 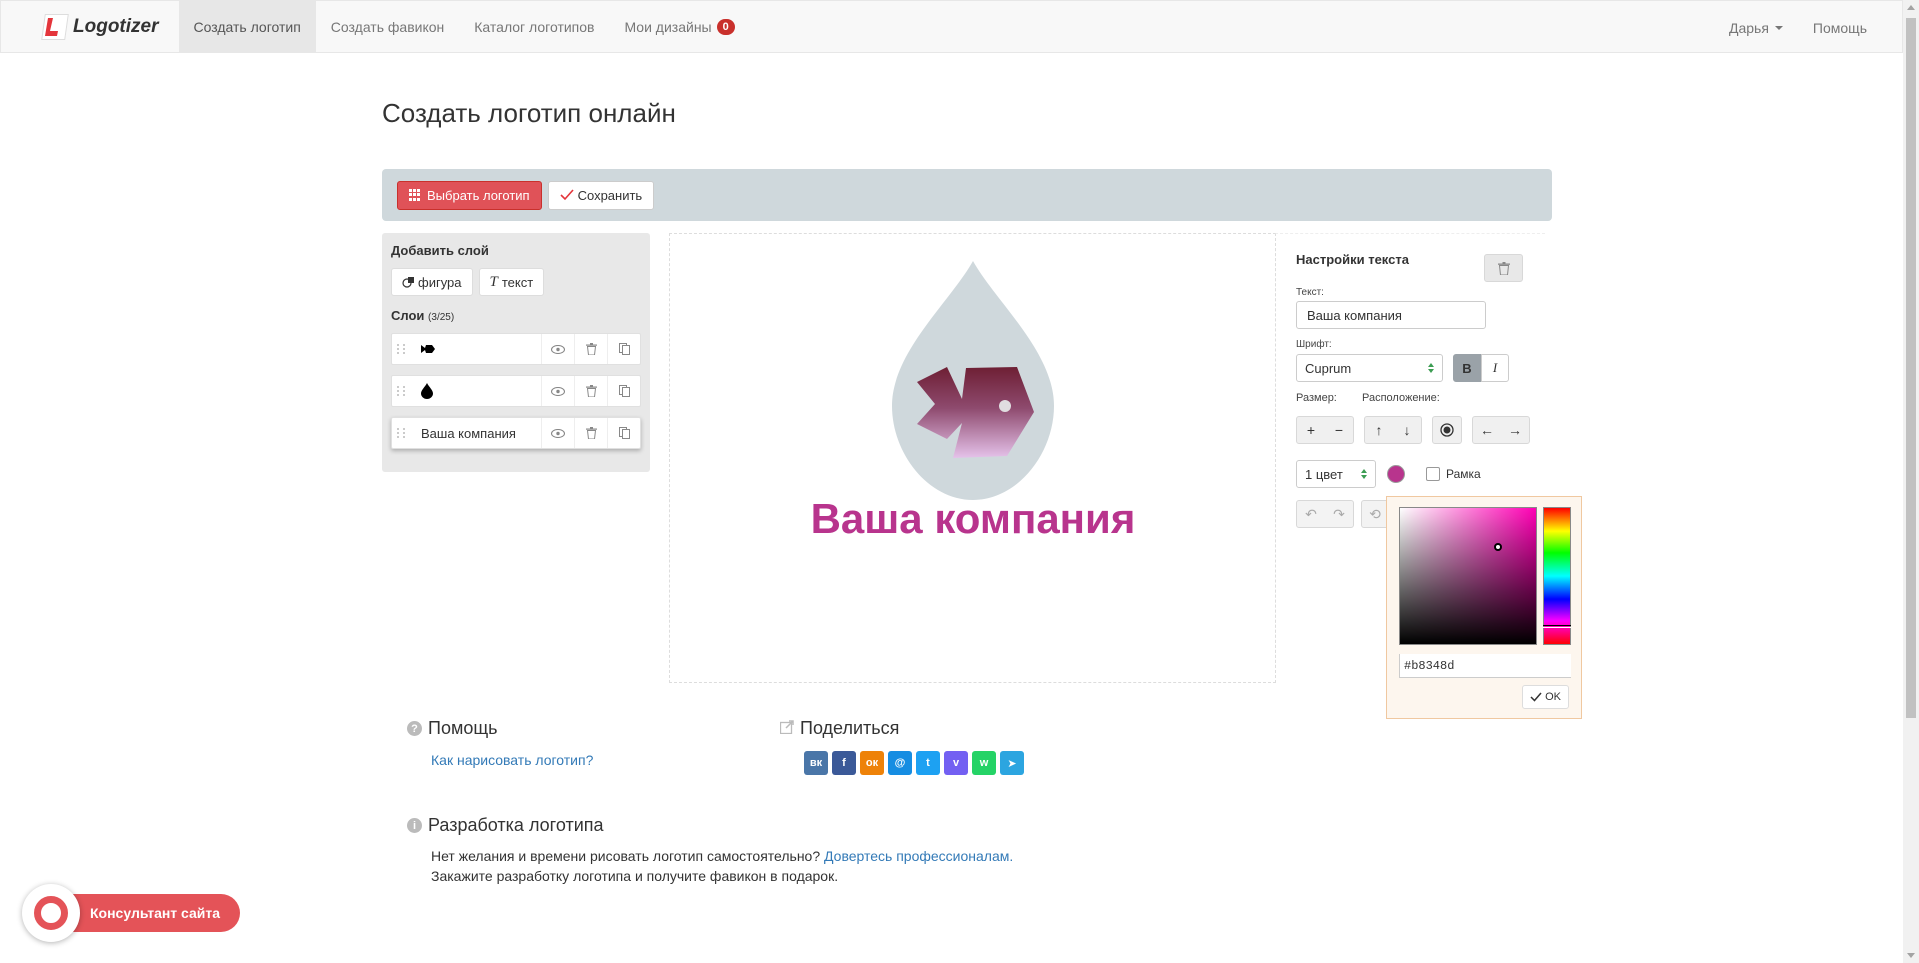 What do you see at coordinates (984, 763) in the screenshot?
I see `whatsapp-share-icon: w` at bounding box center [984, 763].